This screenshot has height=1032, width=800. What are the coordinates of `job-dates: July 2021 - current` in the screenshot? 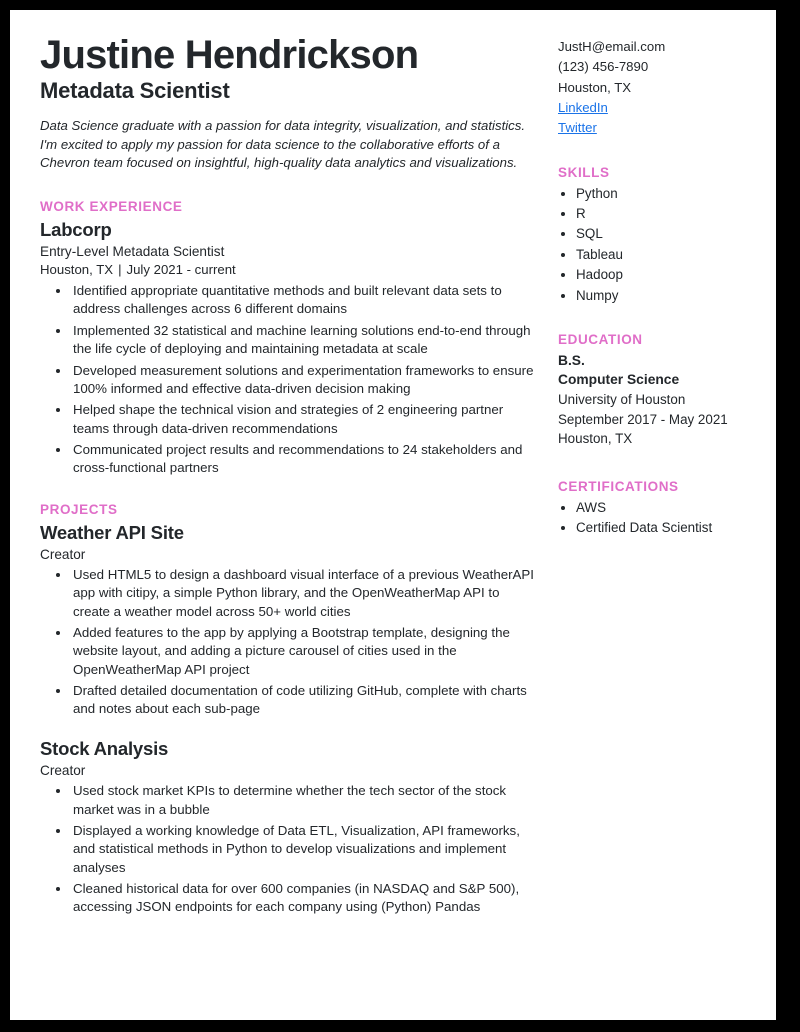 It's located at (181, 270).